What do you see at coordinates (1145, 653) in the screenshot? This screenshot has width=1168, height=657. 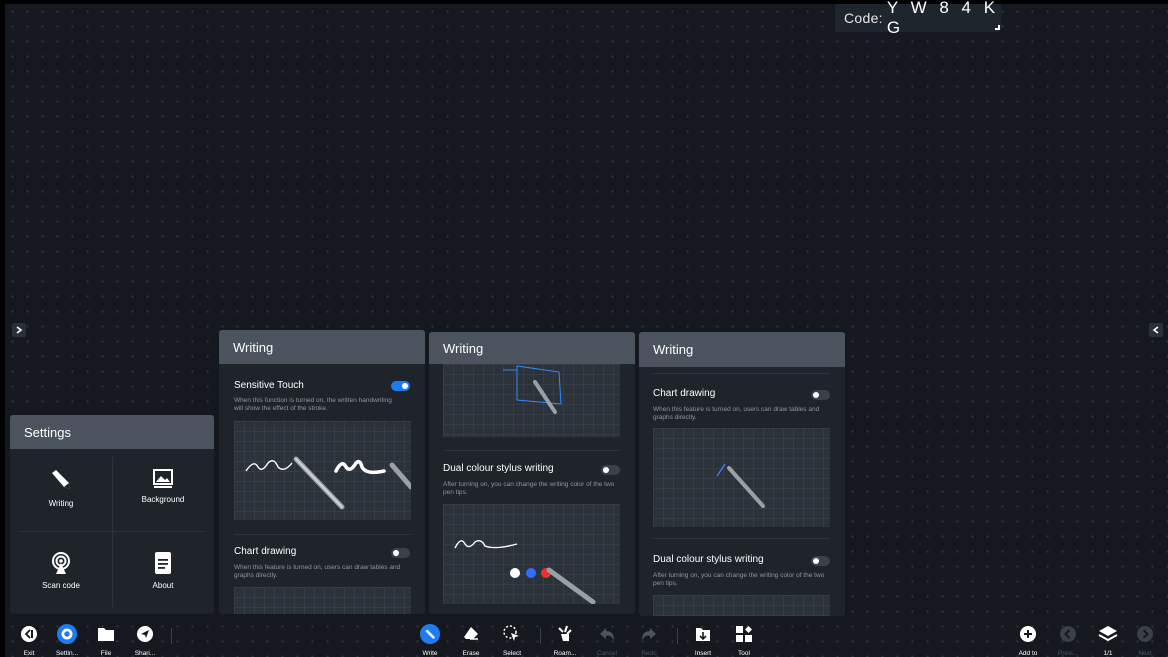 I see `next-page-label: Next` at bounding box center [1145, 653].